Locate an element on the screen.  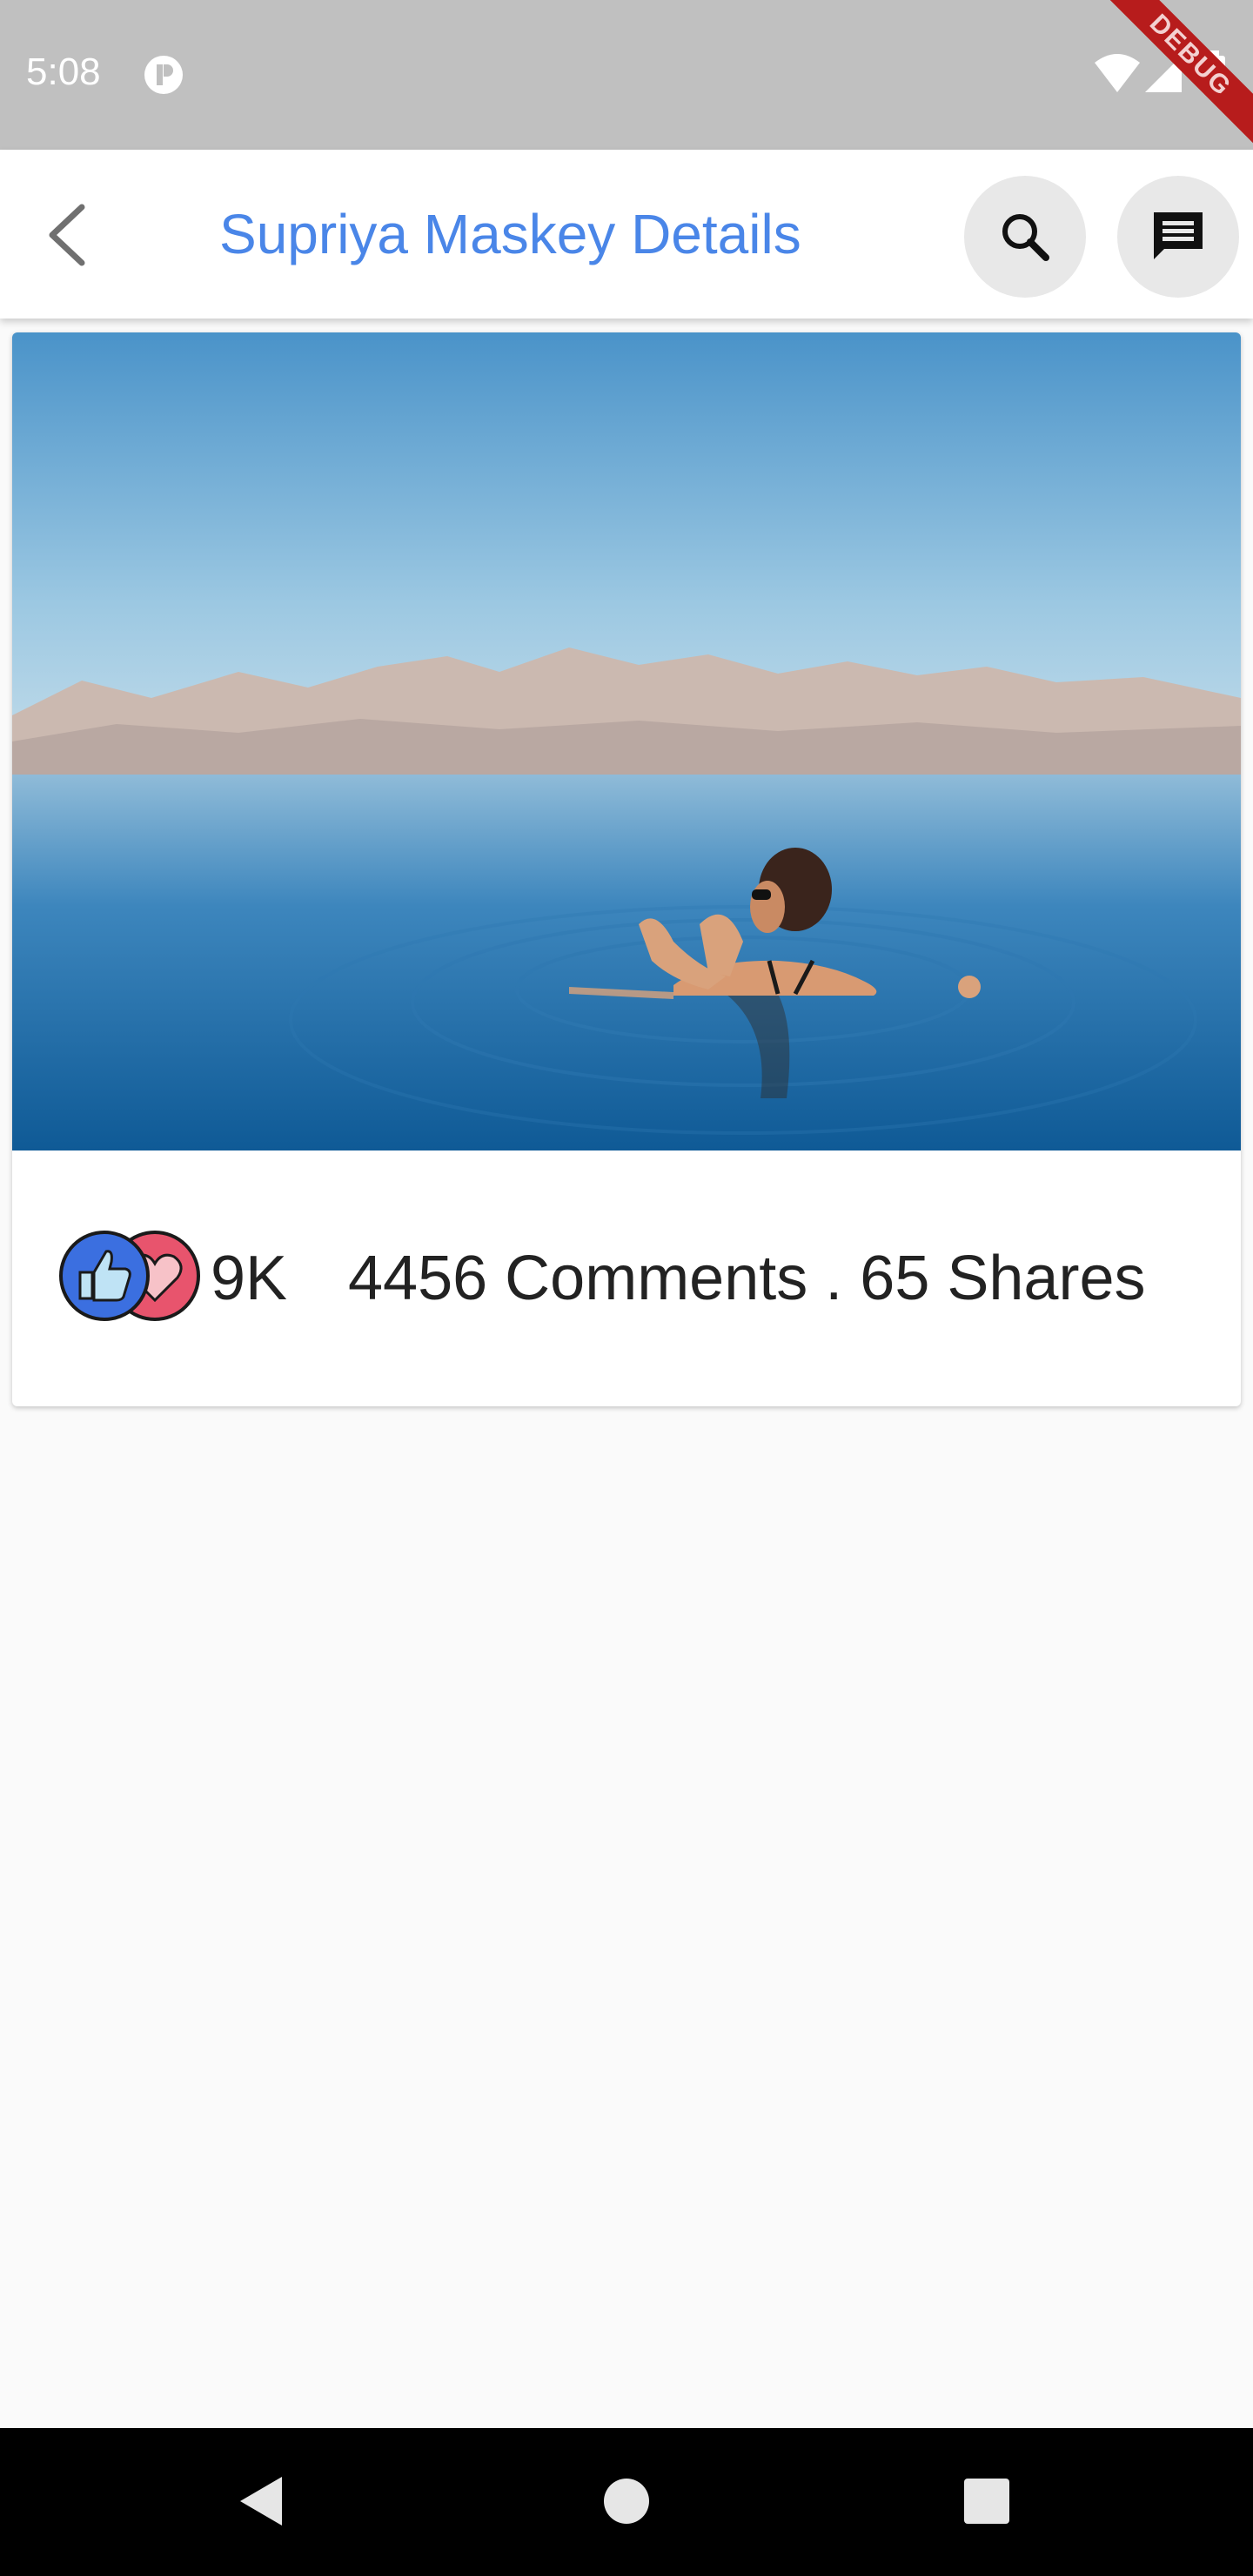
reactions-row: 9K 4456 Comments . 65 Shares is located at coordinates (626, 1278).